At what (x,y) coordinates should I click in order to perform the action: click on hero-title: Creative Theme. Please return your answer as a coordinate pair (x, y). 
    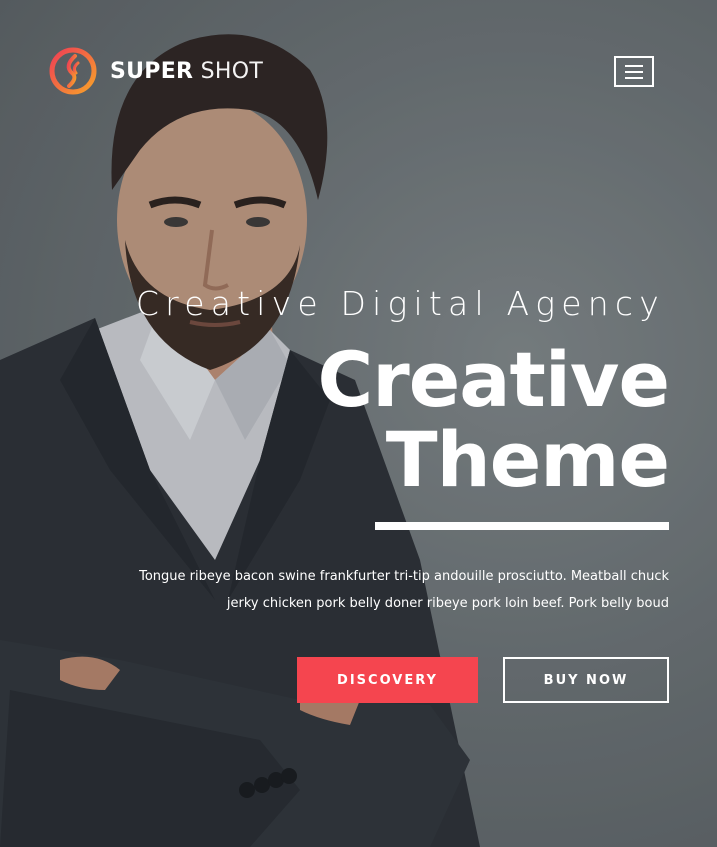
    Looking at the image, I should click on (493, 419).